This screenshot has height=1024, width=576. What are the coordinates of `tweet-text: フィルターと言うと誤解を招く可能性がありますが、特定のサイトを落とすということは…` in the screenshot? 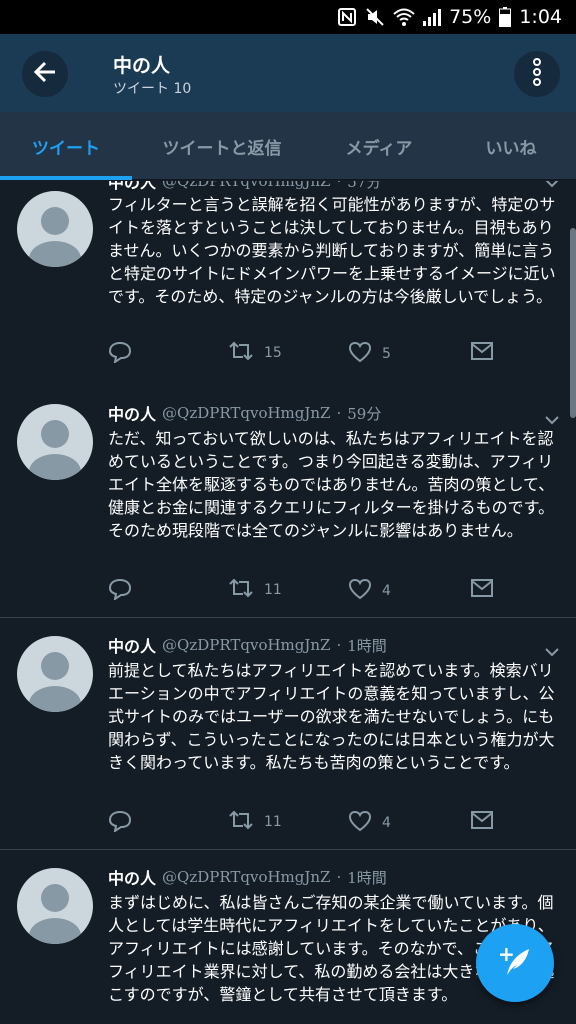 It's located at (332, 250).